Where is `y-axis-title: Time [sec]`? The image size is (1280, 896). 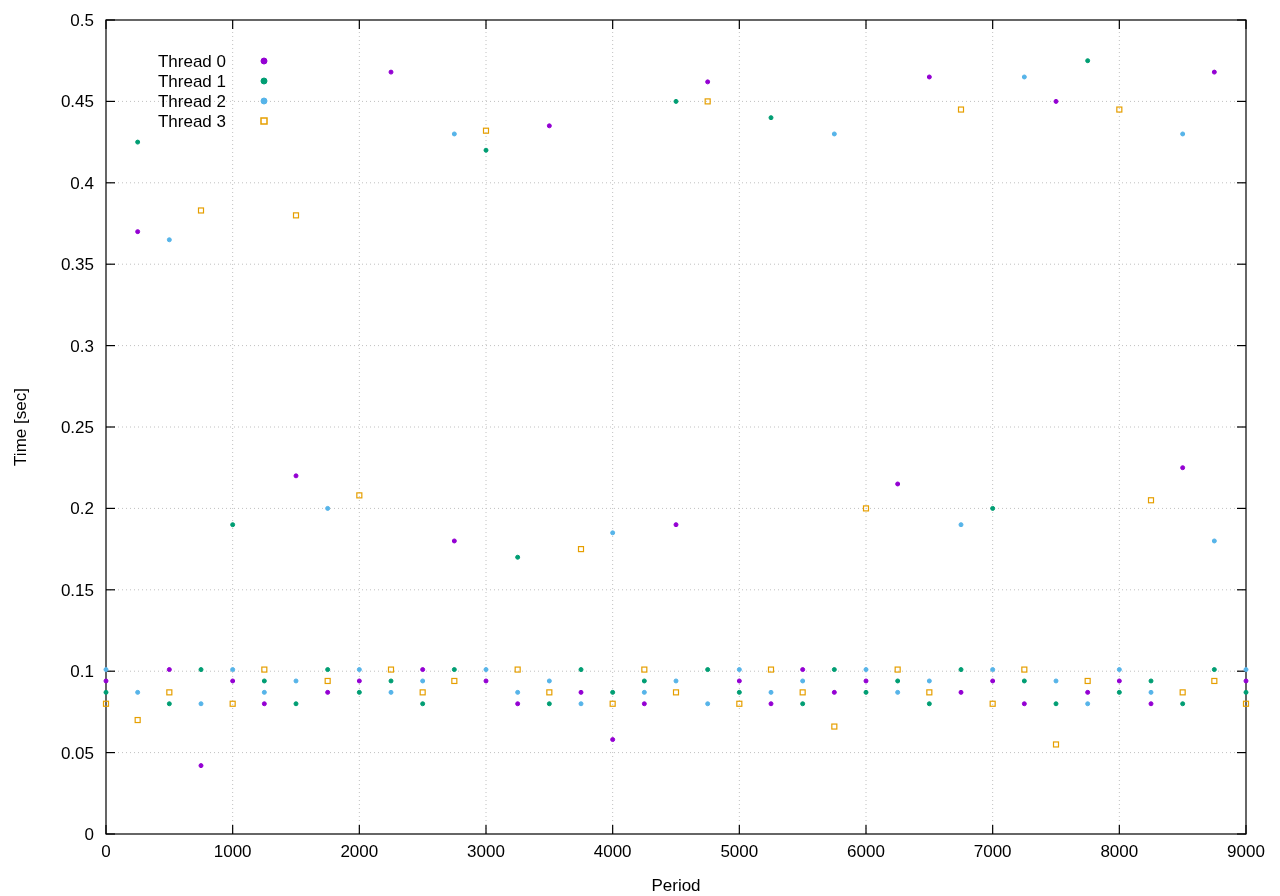 y-axis-title: Time [sec] is located at coordinates (20, 427).